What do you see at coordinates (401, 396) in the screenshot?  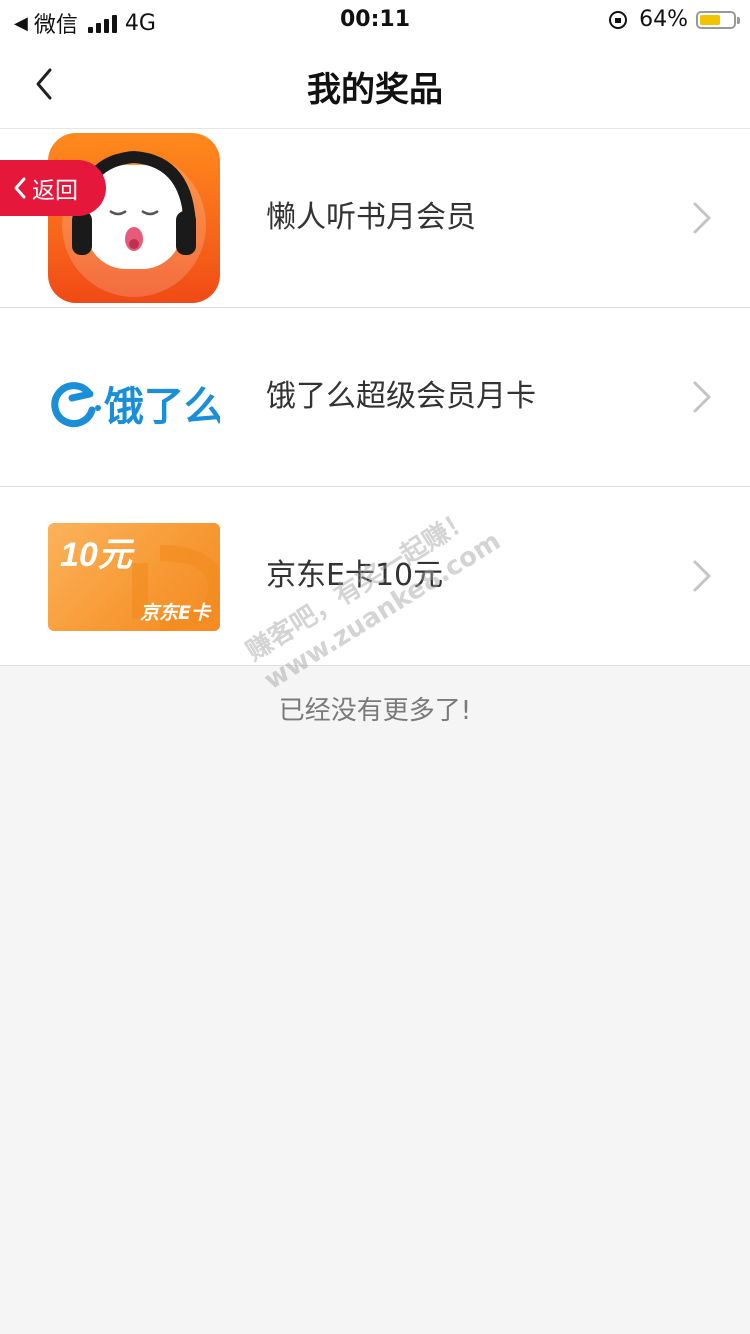 I see `prize-label: 饿了么超级会员月卡` at bounding box center [401, 396].